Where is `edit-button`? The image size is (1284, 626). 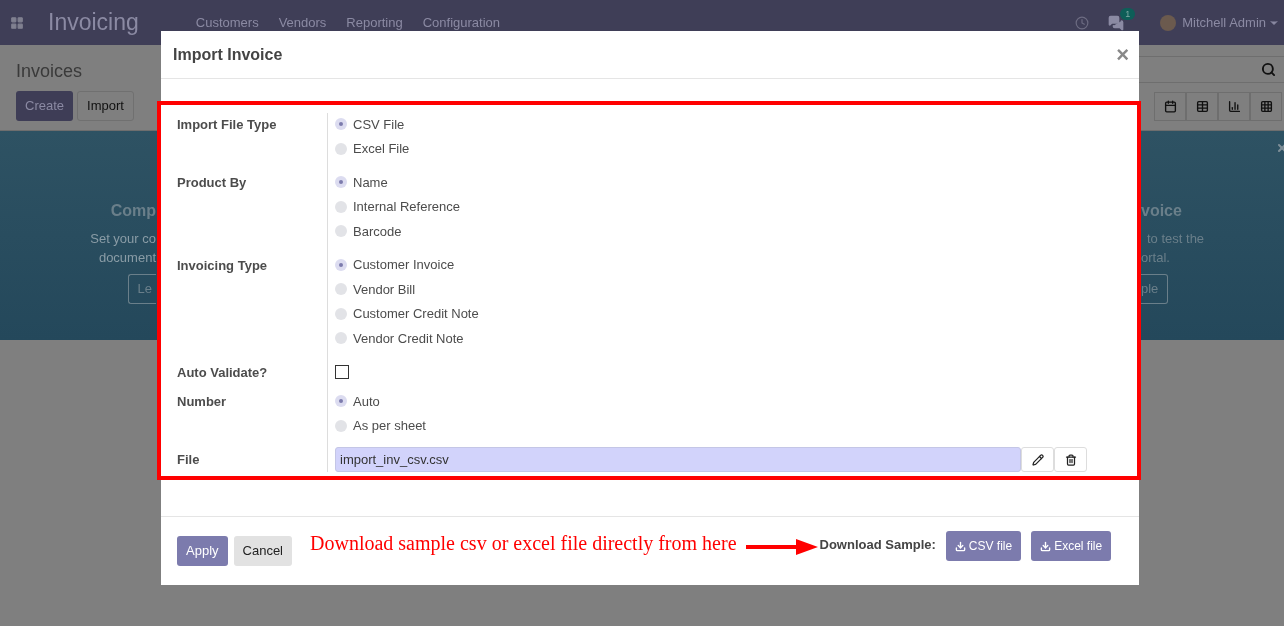
edit-button is located at coordinates (1037, 459).